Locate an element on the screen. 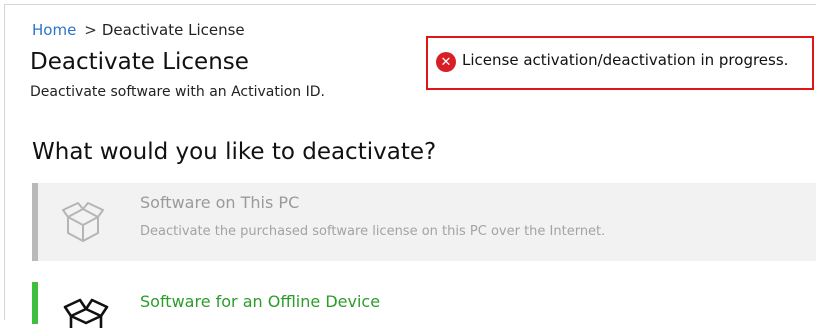 The width and height of the screenshot is (816, 328). section-heading: What would you like to deactivate? is located at coordinates (234, 152).